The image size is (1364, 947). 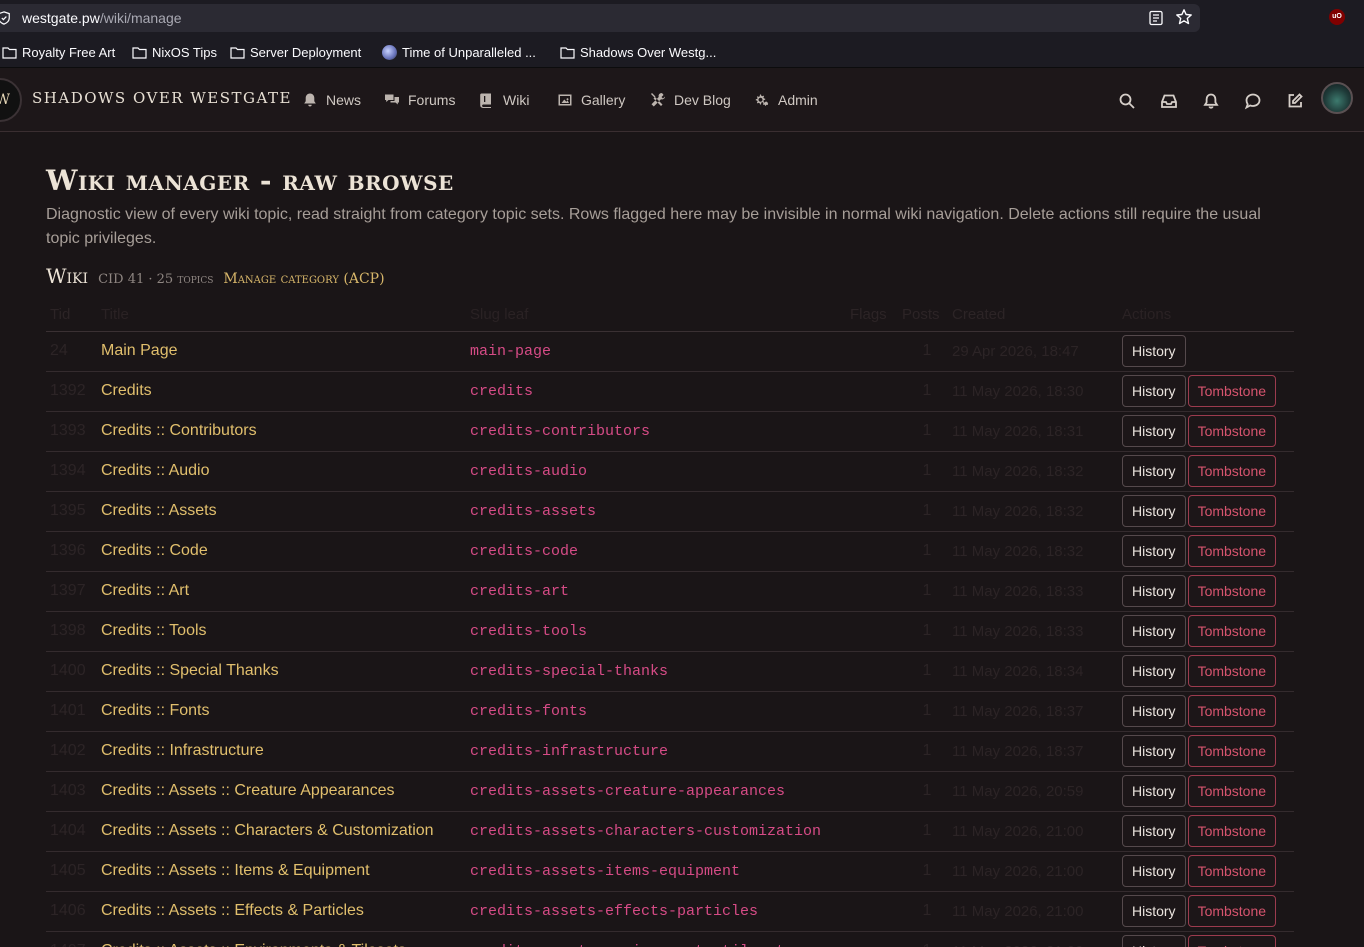 I want to click on notifications-button, so click(x=1211, y=101).